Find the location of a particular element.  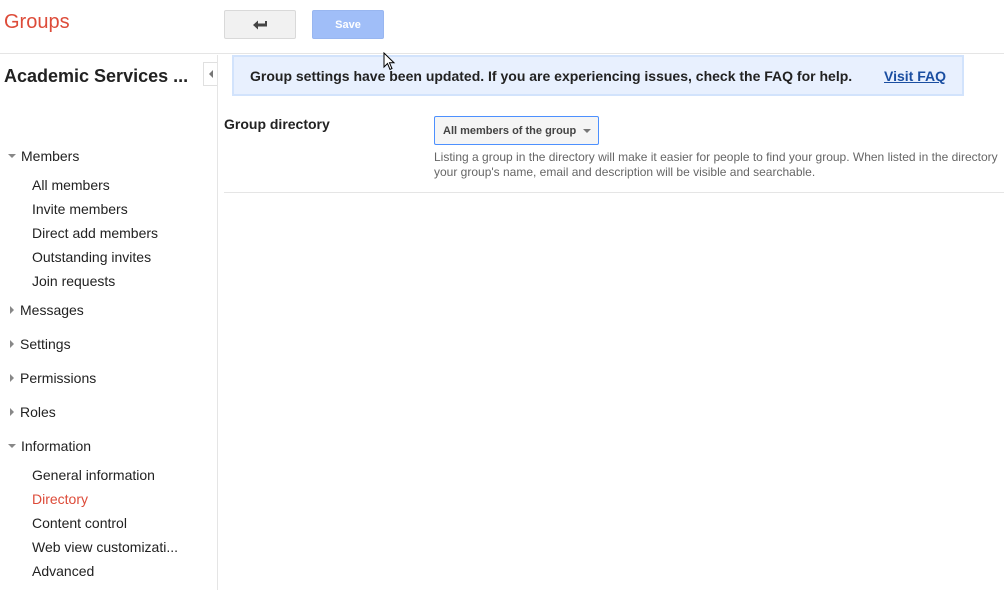

sidebar-section-information: Information is located at coordinates (49, 446).